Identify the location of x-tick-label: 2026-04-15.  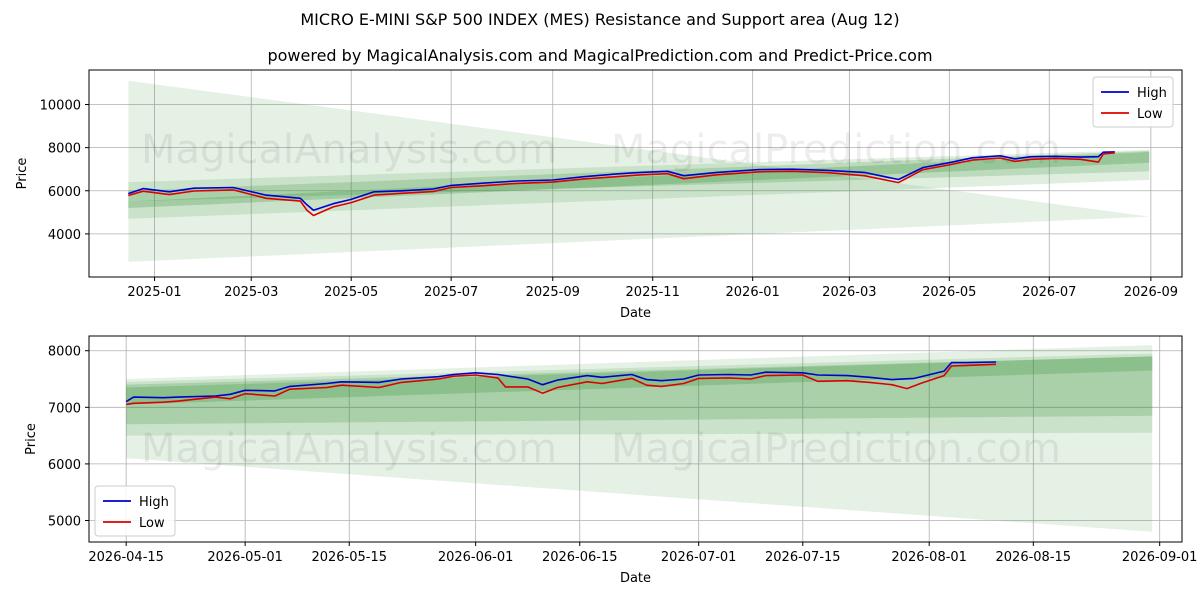
(126, 557).